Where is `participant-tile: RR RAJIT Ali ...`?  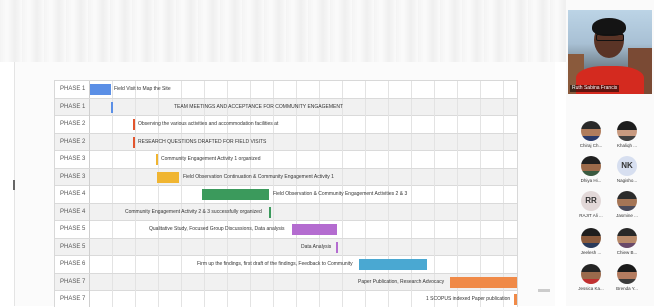
participant-tile: RR RAJIT Ali ... is located at coordinates (591, 203).